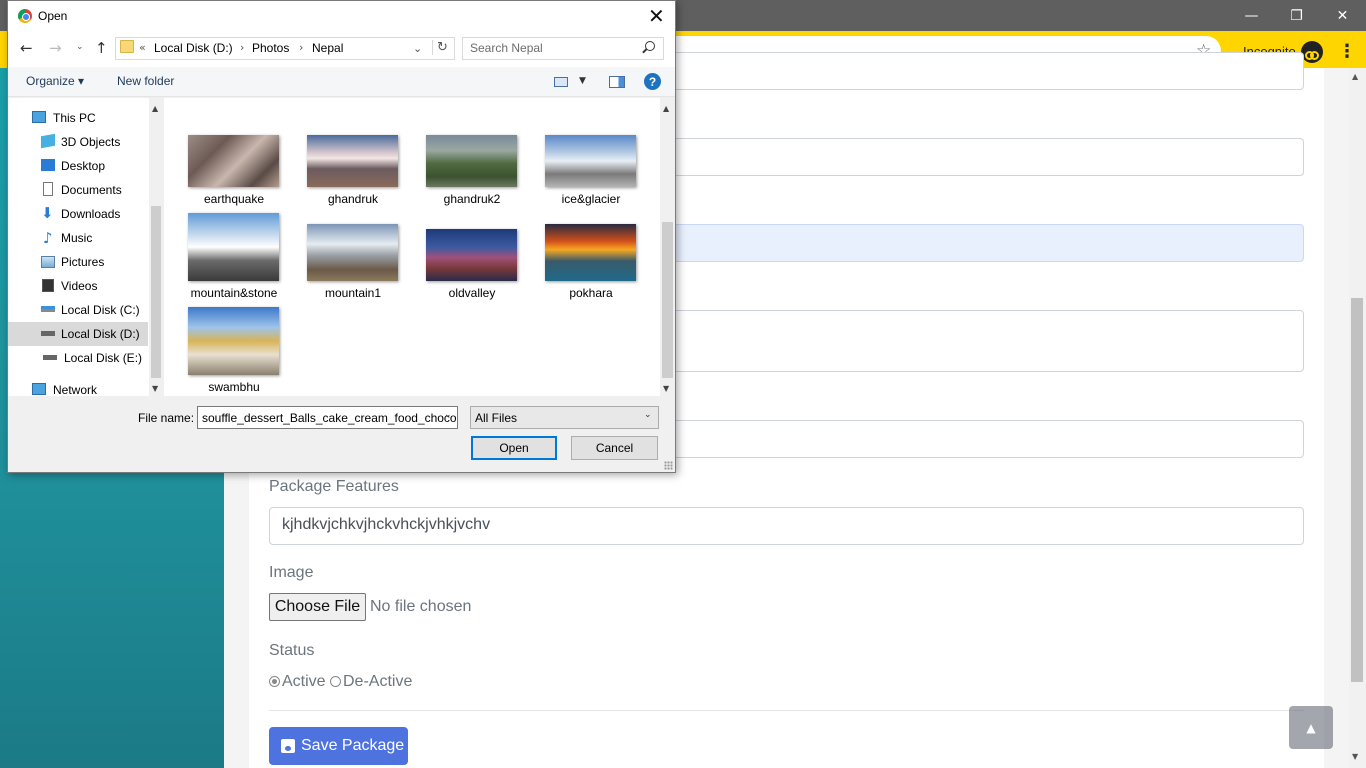 This screenshot has width=1366, height=768. Describe the element at coordinates (1355, 76) in the screenshot. I see `page-scroll-up-icon: ▲` at that location.